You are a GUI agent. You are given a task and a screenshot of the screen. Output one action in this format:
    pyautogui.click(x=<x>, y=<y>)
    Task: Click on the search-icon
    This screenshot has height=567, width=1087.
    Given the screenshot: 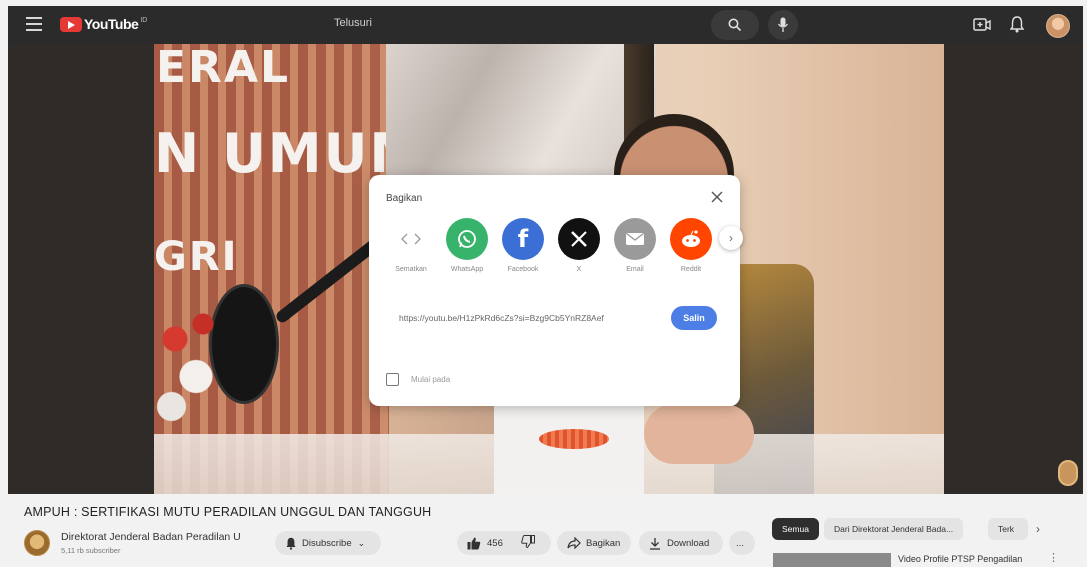 What is the action you would take?
    pyautogui.click(x=735, y=25)
    